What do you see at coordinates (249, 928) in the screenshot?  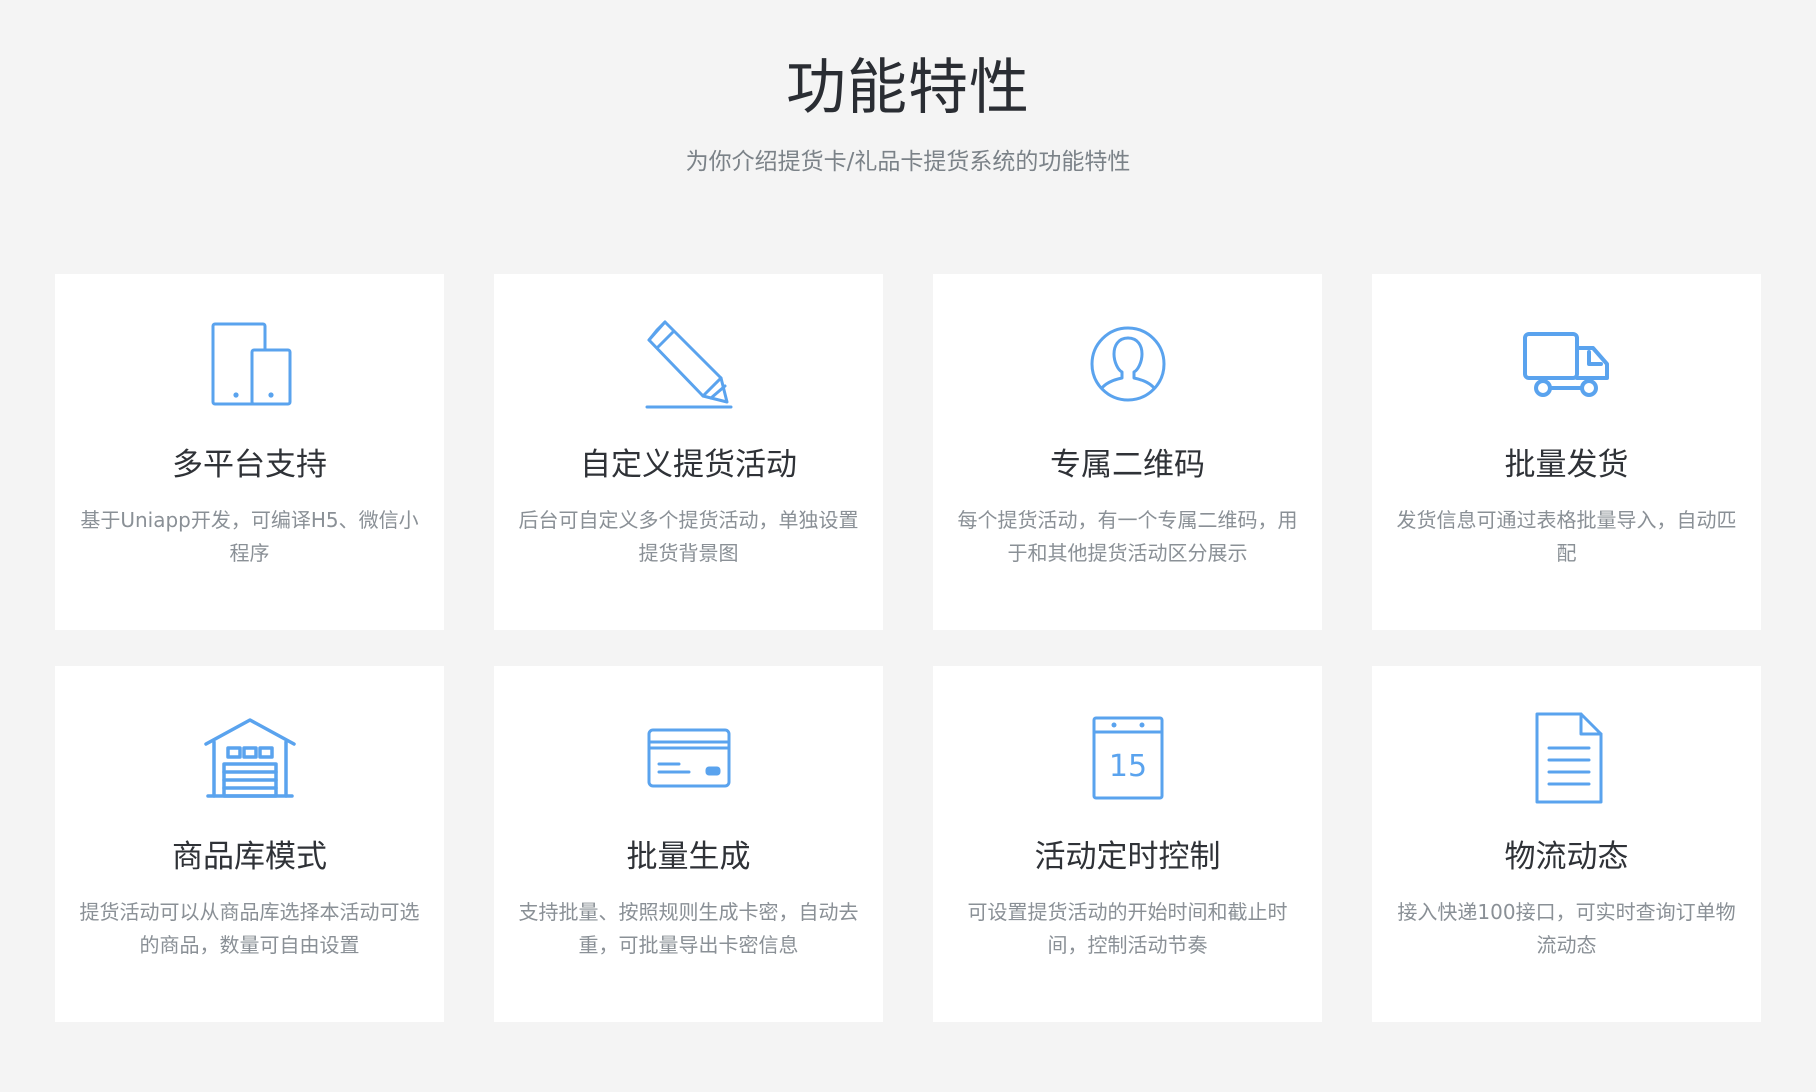 I see `feature-description: 提货活动可以从商品库选择本活动可选的商品，数量可自由设置` at bounding box center [249, 928].